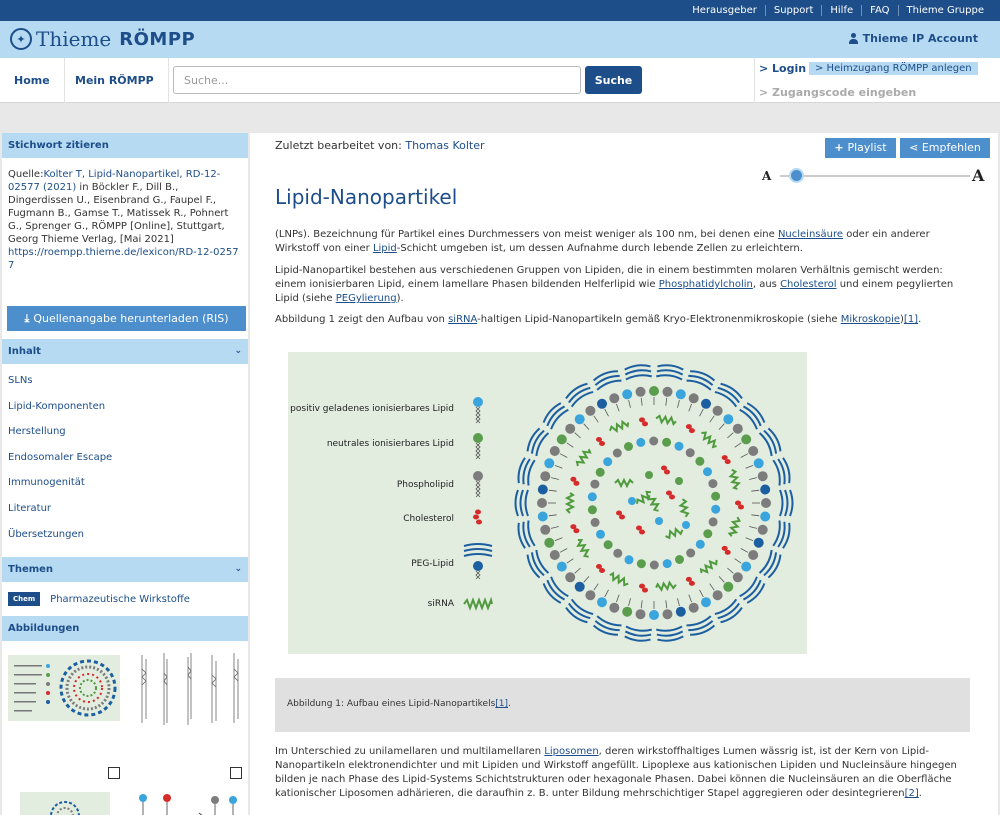 The width and height of the screenshot is (1000, 815). Describe the element at coordinates (920, 38) in the screenshot. I see `ip-account-label: Thieme IP Account` at that location.